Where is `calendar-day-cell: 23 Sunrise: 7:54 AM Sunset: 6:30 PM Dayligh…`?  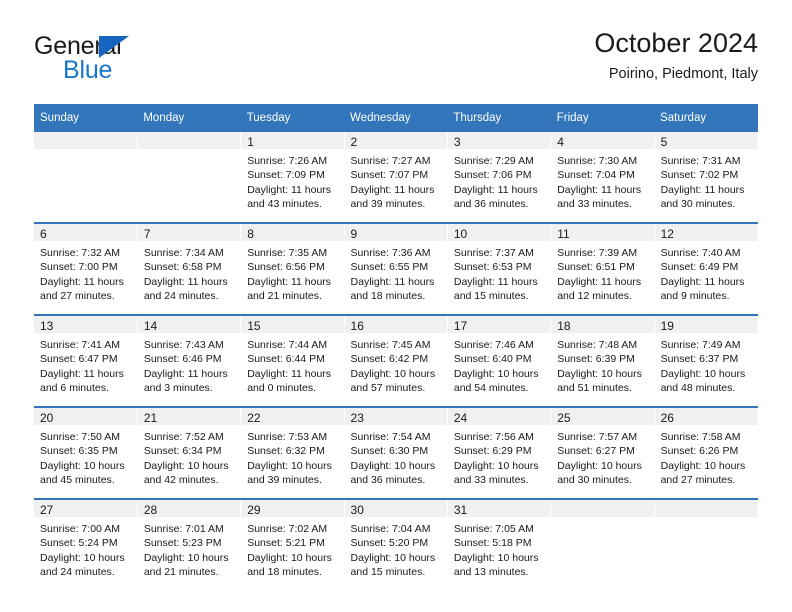
calendar-day-cell: 23 Sunrise: 7:54 AM Sunset: 6:30 PM Dayligh… is located at coordinates (396, 452).